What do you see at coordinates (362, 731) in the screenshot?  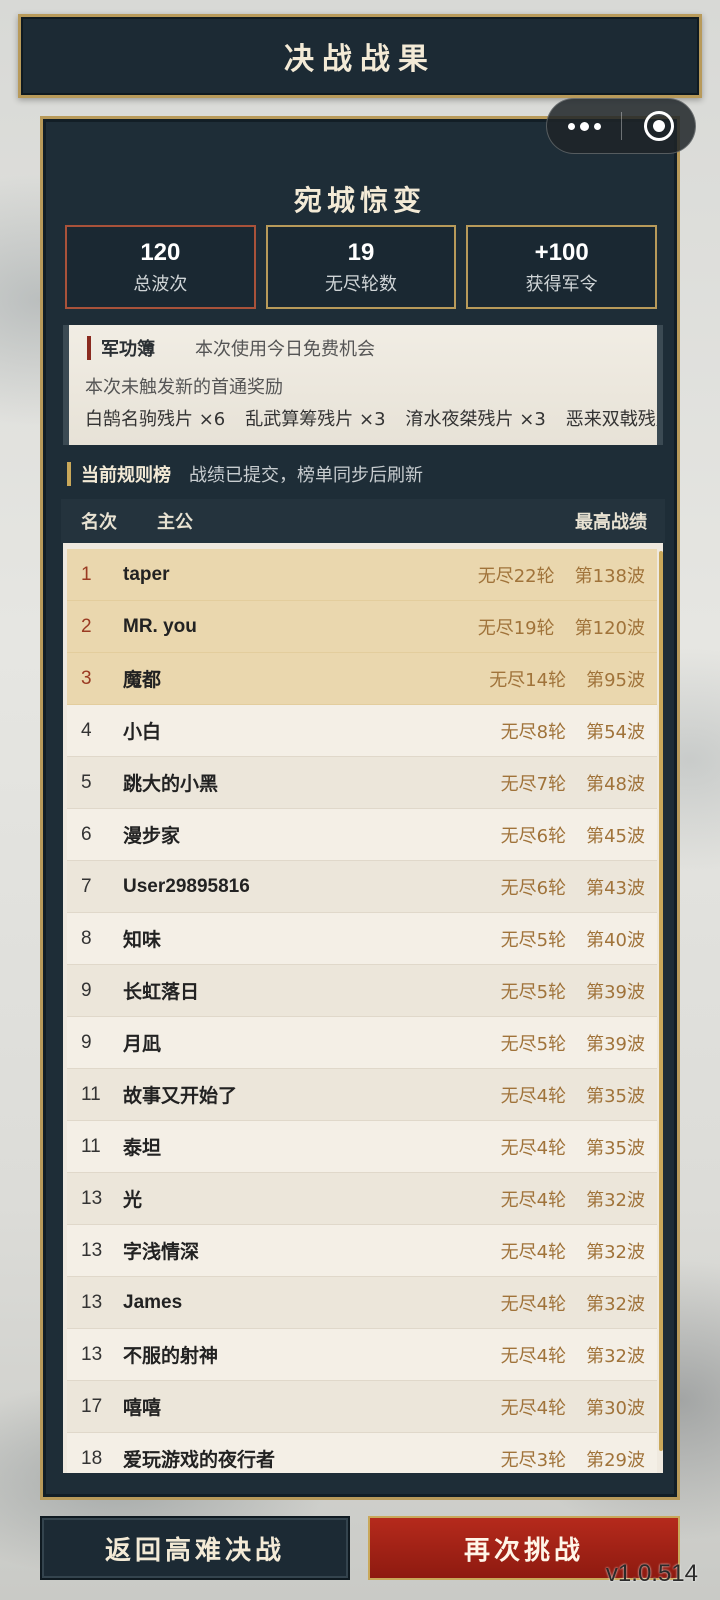 I see `table-row: 4 小白 无尽8轮 第54波` at bounding box center [362, 731].